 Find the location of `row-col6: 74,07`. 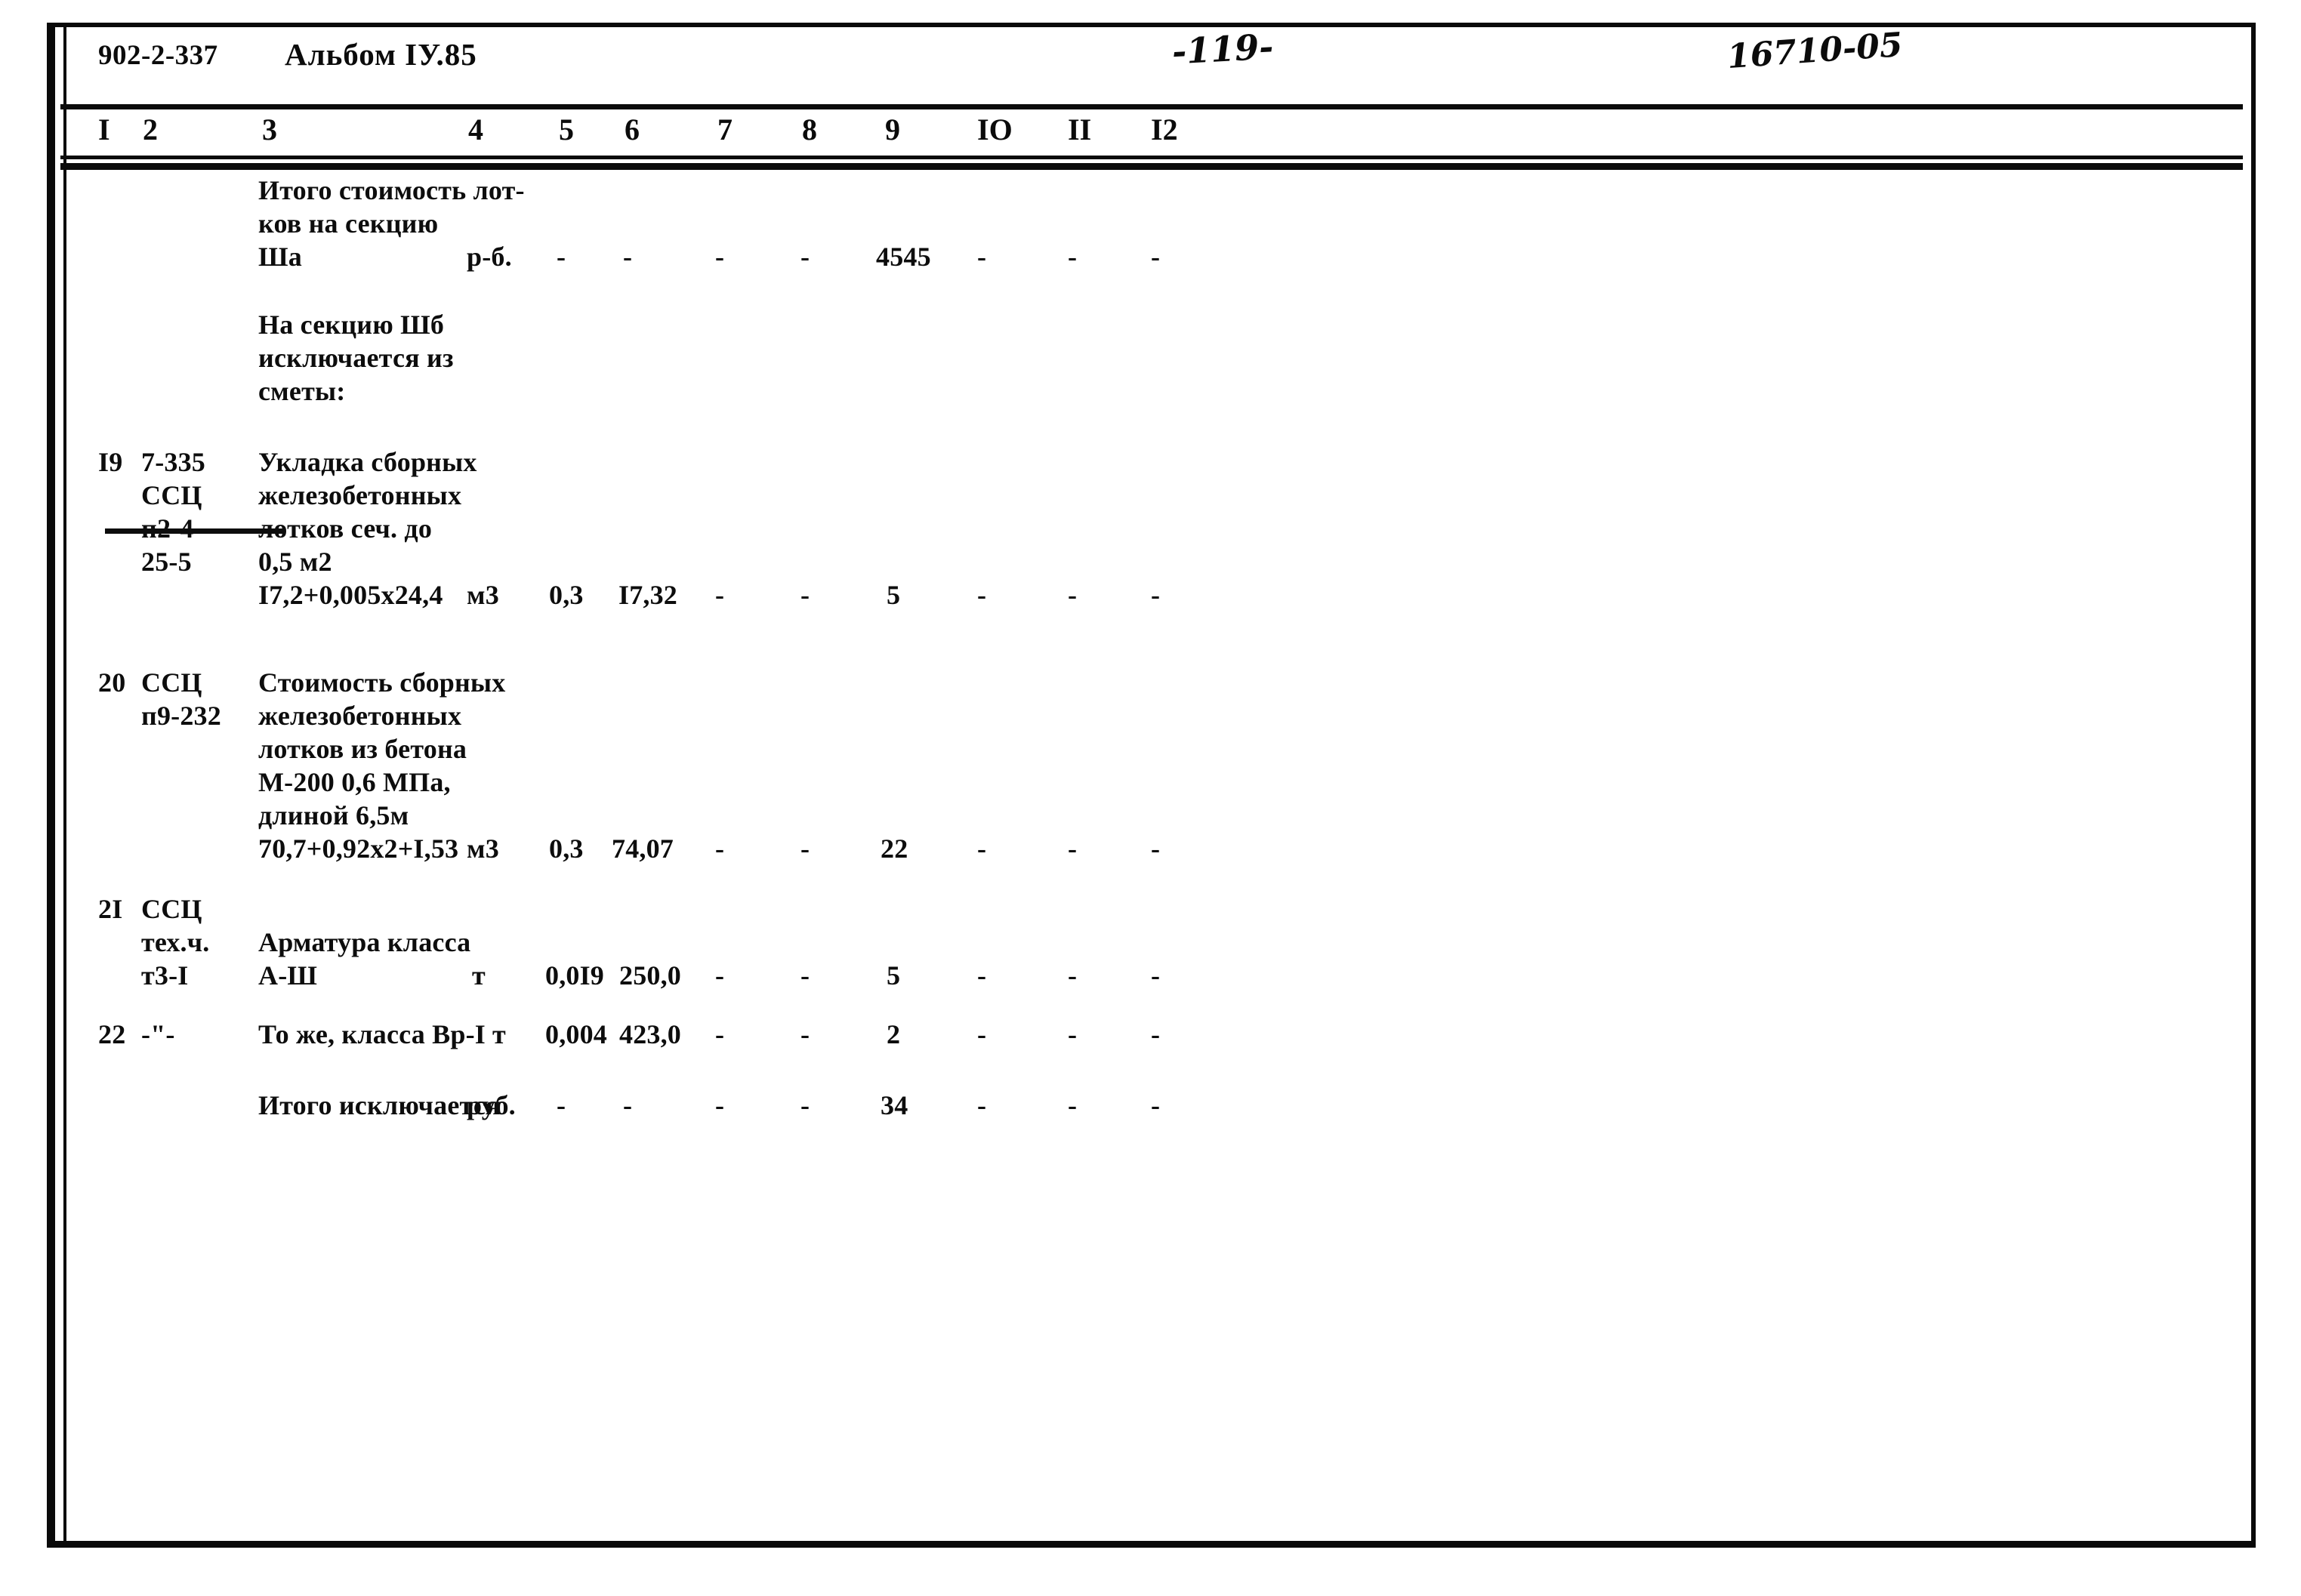

row-col6: 74,07 is located at coordinates (643, 848).